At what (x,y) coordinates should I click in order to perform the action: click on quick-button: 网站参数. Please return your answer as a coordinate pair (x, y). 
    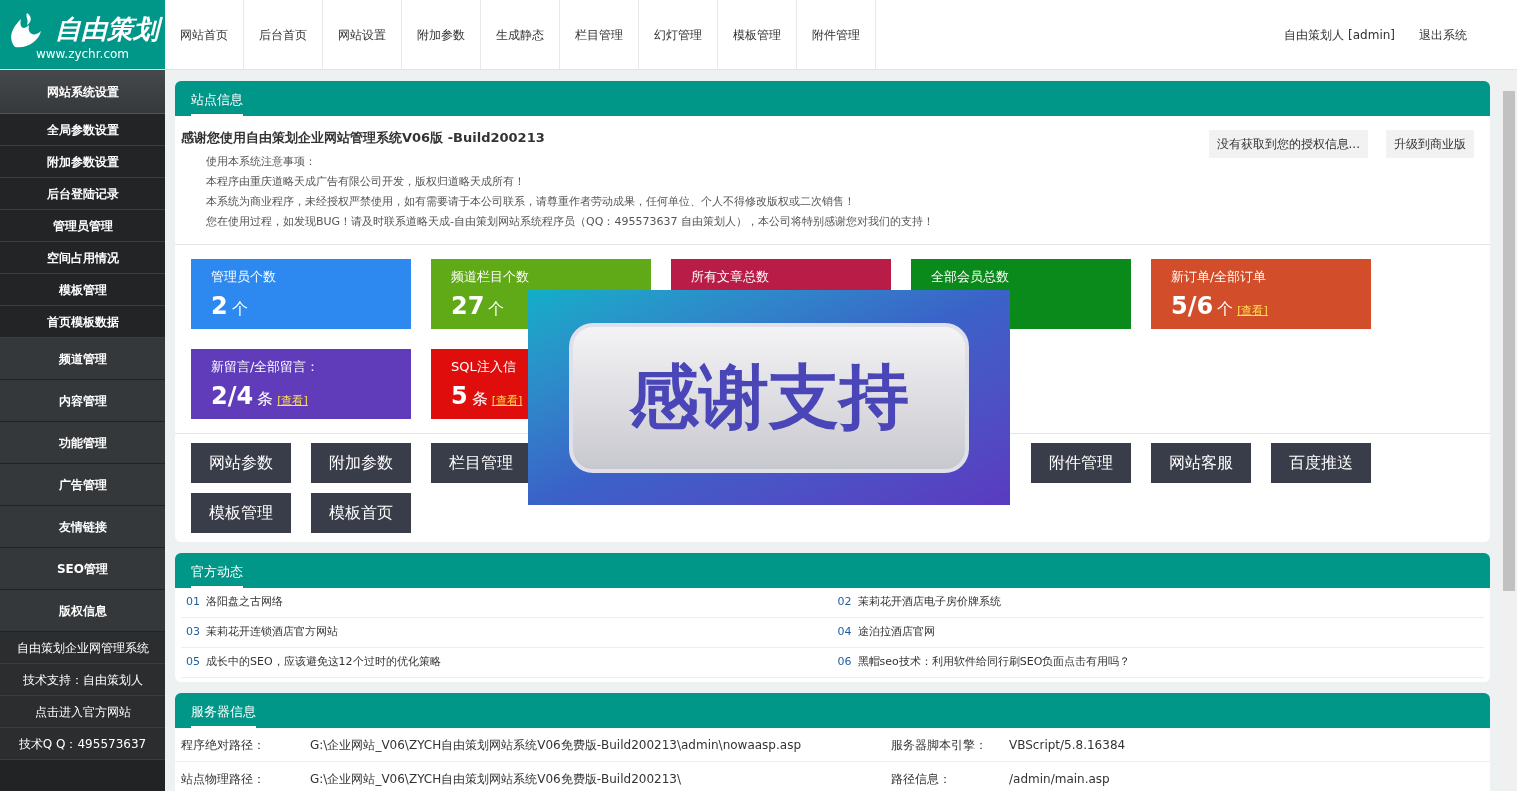
    Looking at the image, I should click on (241, 463).